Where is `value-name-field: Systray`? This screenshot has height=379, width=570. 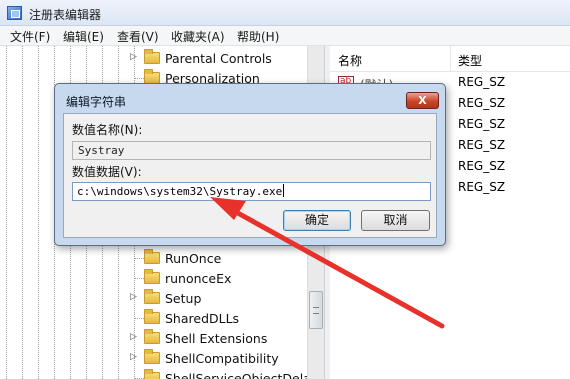 value-name-field: Systray is located at coordinates (251, 150).